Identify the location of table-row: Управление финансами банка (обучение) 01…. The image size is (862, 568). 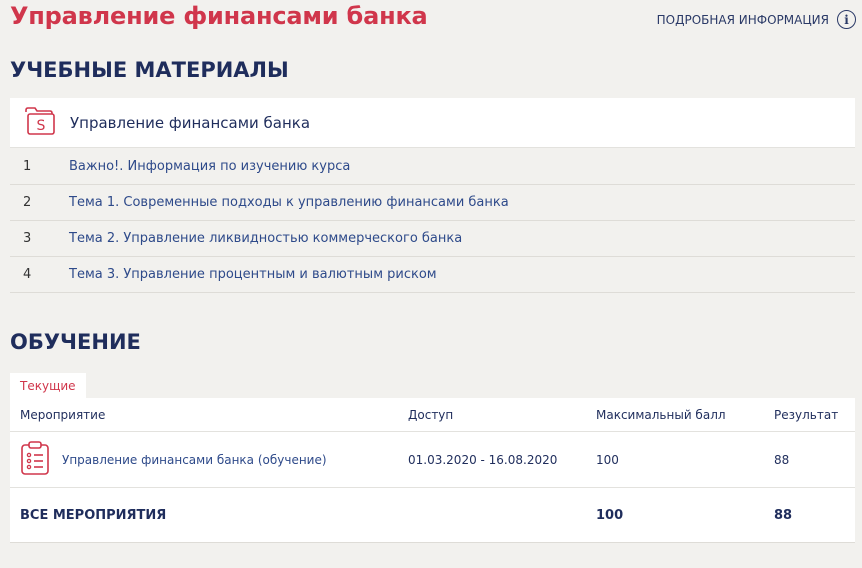
(432, 460).